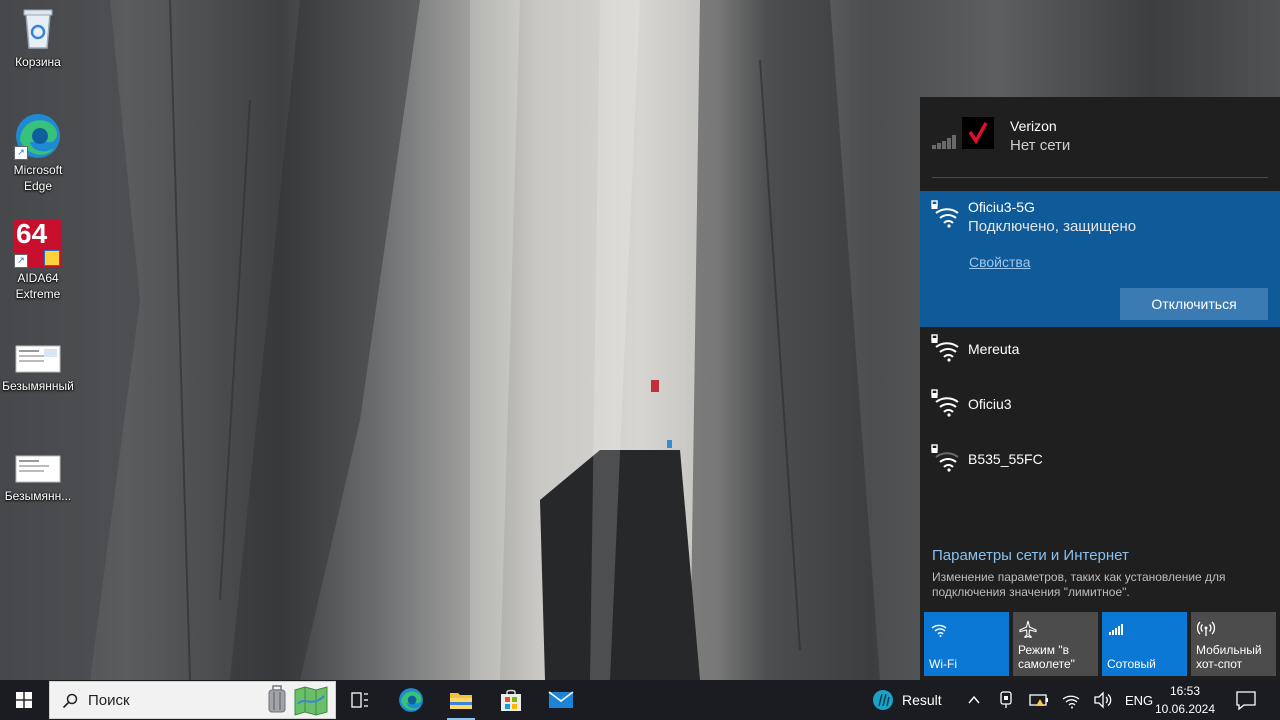 The width and height of the screenshot is (1280, 720). I want to click on task-view-icon, so click(359, 700).